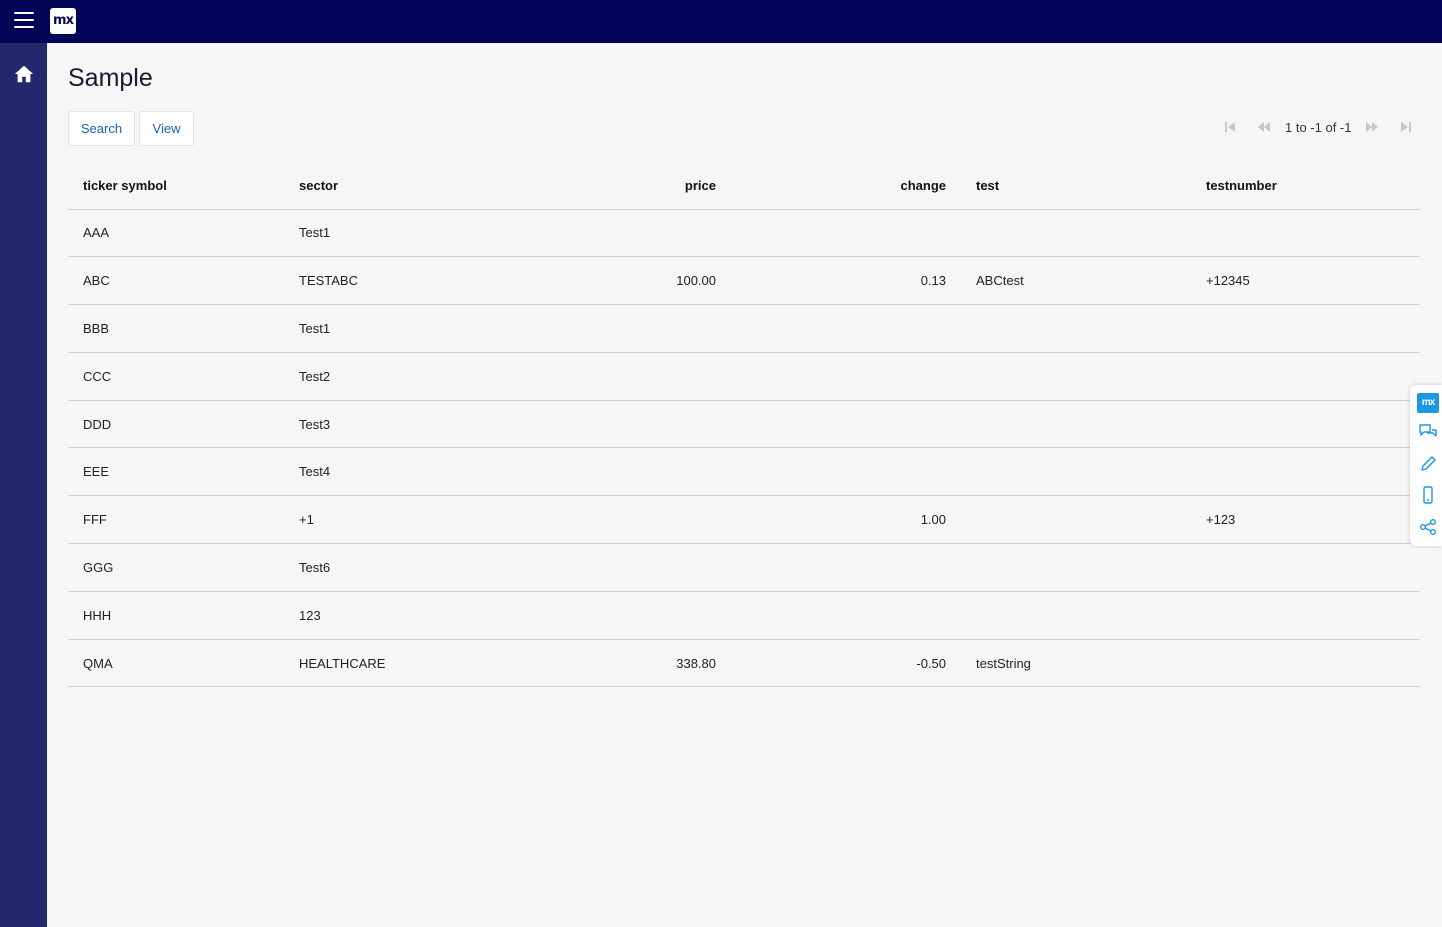 Image resolution: width=1442 pixels, height=927 pixels. I want to click on side-tools-panel: mx, so click(1426, 465).